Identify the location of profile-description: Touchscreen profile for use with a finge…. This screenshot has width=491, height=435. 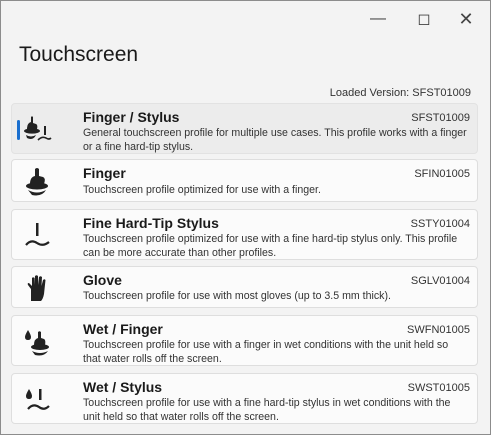
(266, 352).